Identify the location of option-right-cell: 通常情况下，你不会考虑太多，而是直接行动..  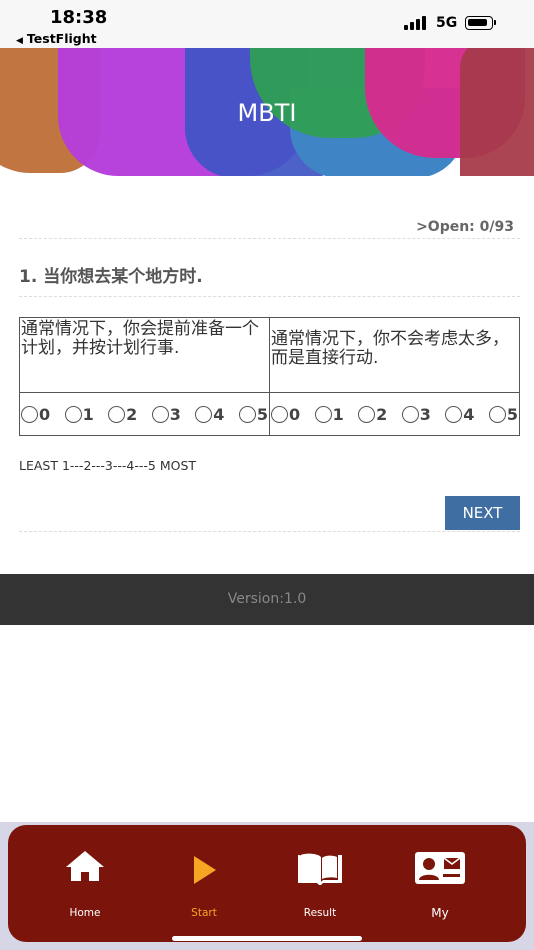
(394, 355).